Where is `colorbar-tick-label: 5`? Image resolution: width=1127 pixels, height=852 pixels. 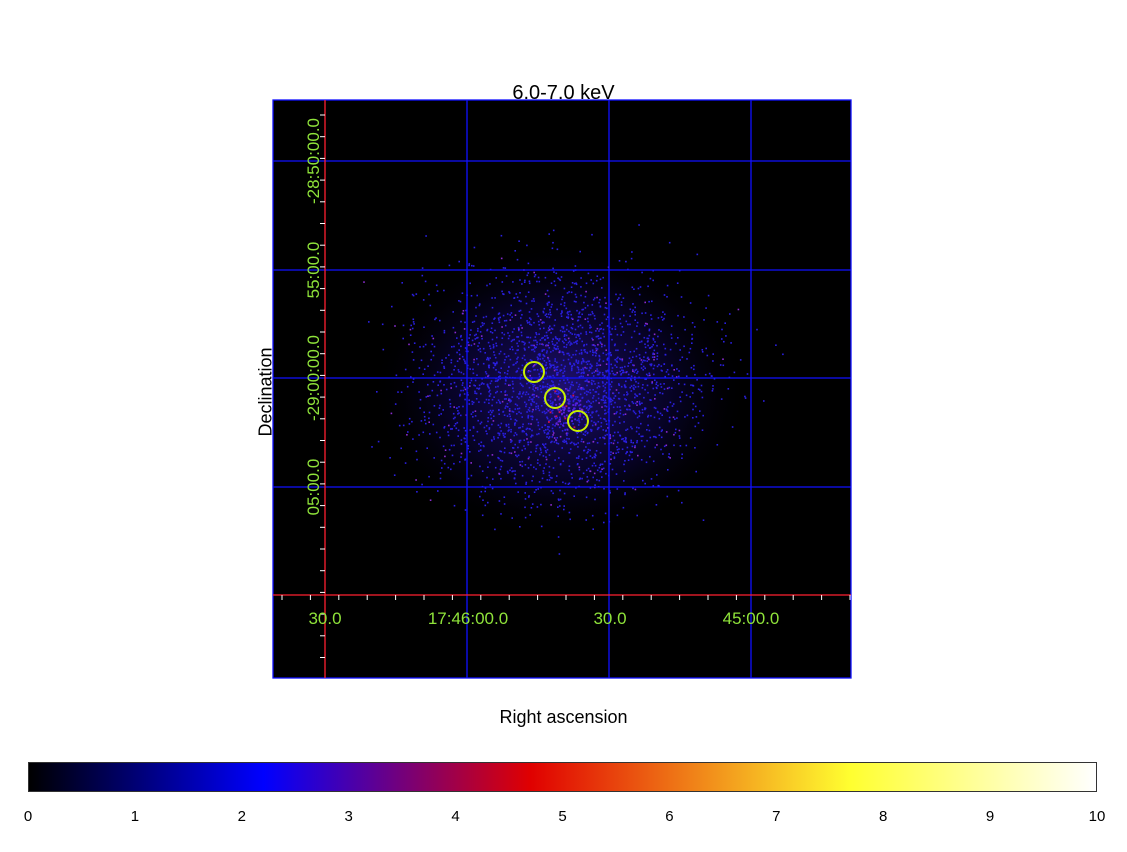 colorbar-tick-label: 5 is located at coordinates (562, 816).